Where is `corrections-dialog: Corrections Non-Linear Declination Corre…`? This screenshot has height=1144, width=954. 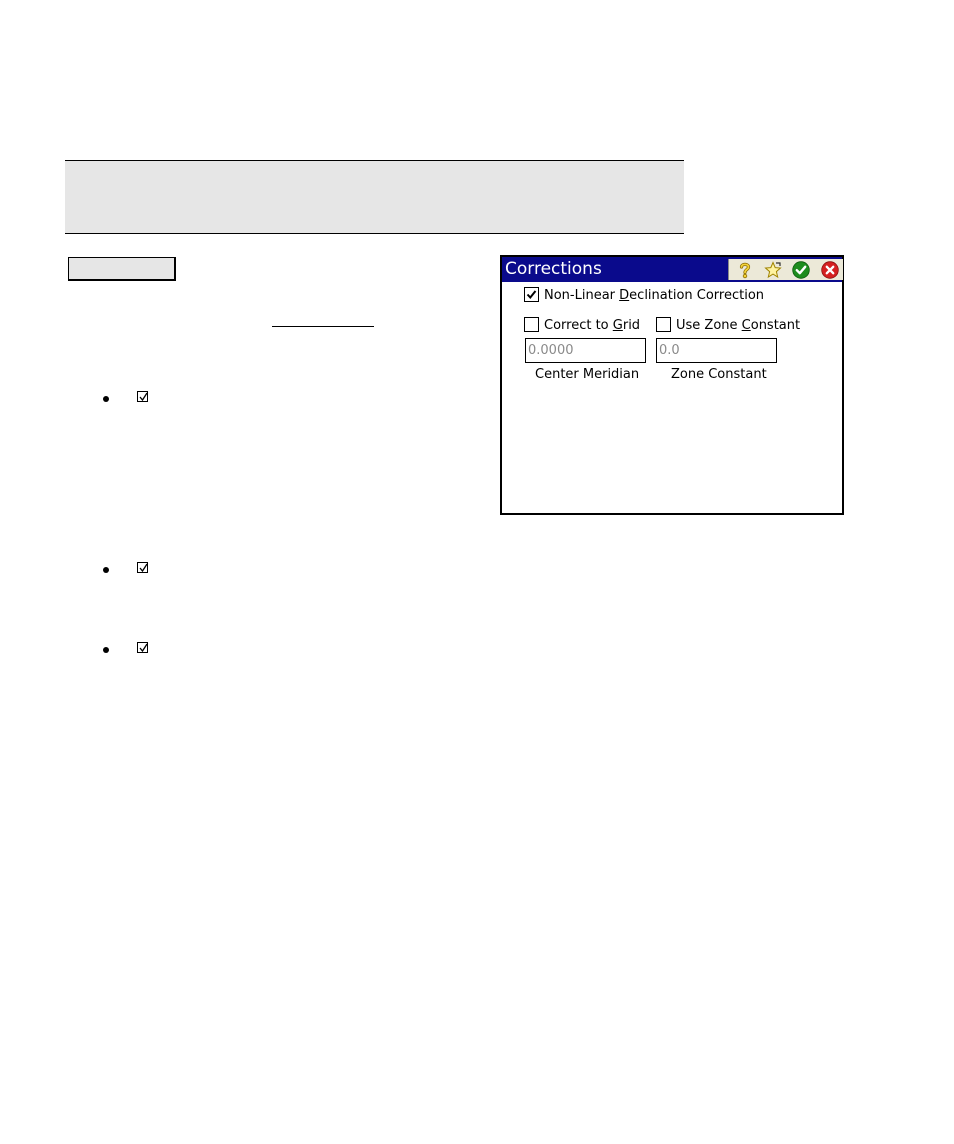
corrections-dialog: Corrections Non-Linear Declination Corre… is located at coordinates (672, 385).